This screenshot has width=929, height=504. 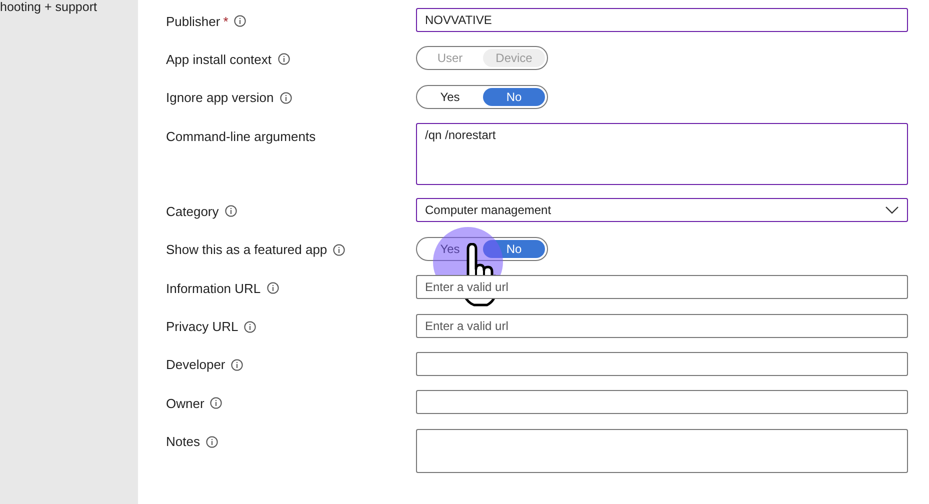 I want to click on field-label: Information URL, so click(x=213, y=288).